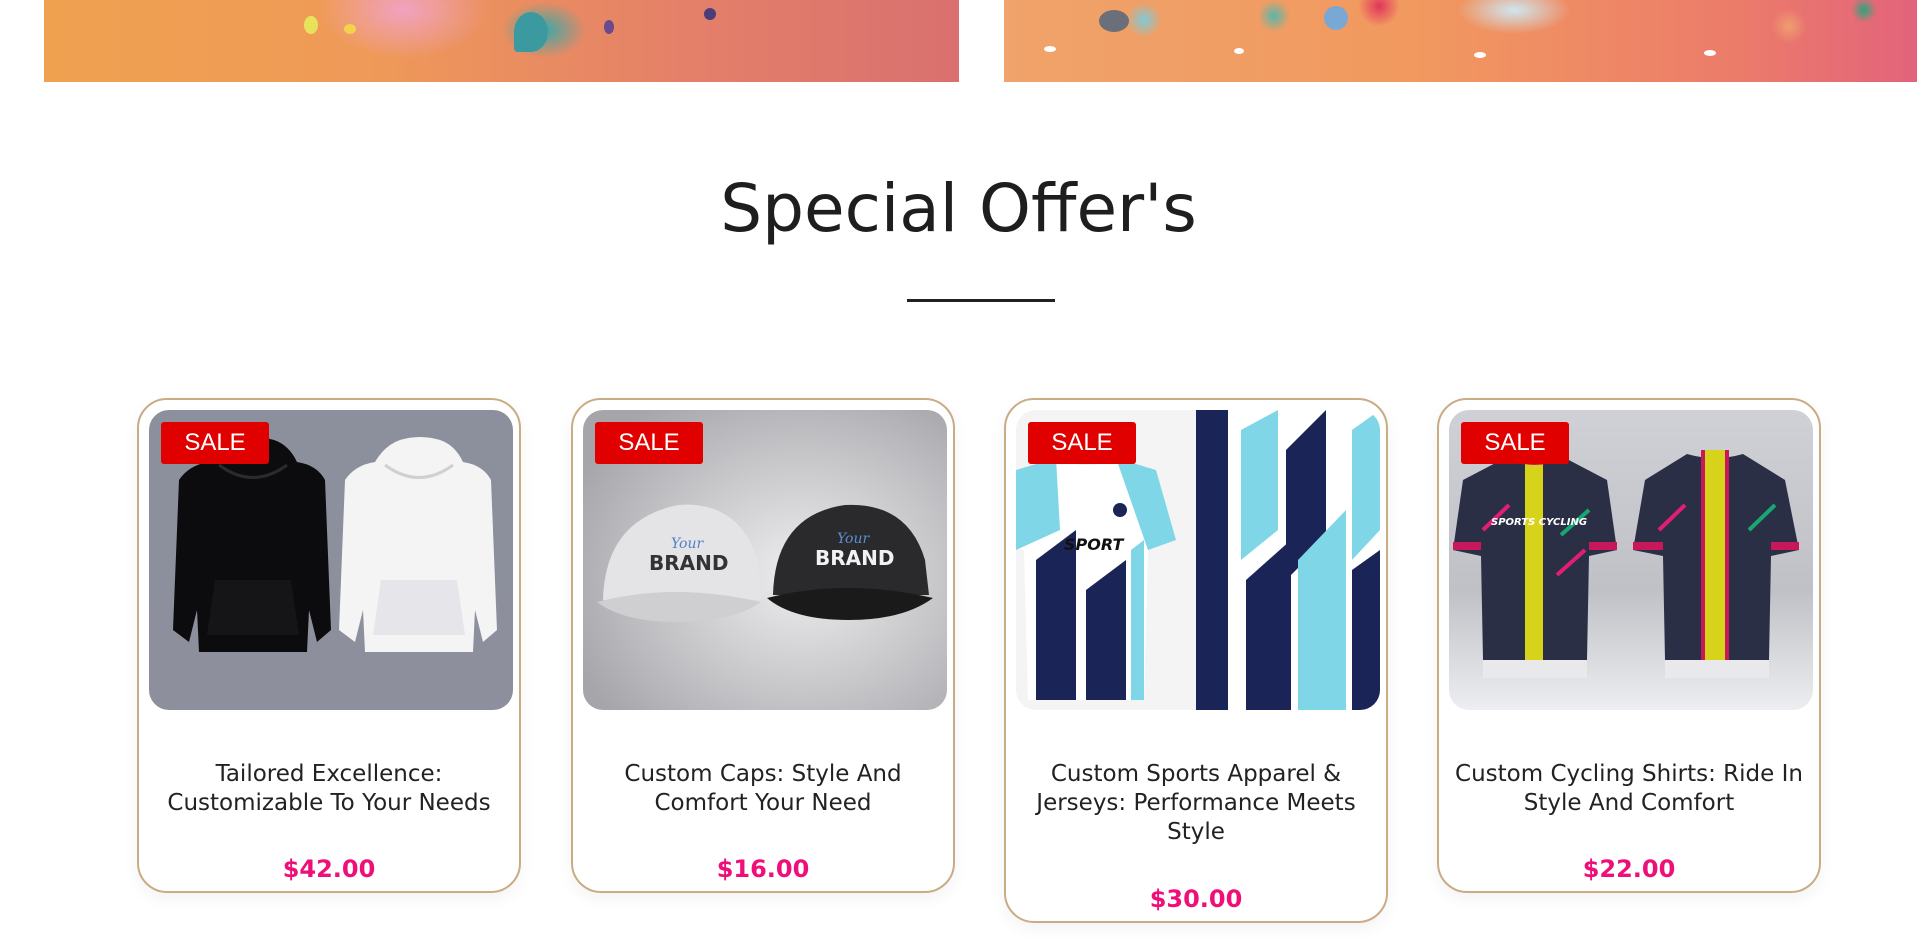 The image size is (1917, 939). I want to click on title-underline, so click(981, 300).